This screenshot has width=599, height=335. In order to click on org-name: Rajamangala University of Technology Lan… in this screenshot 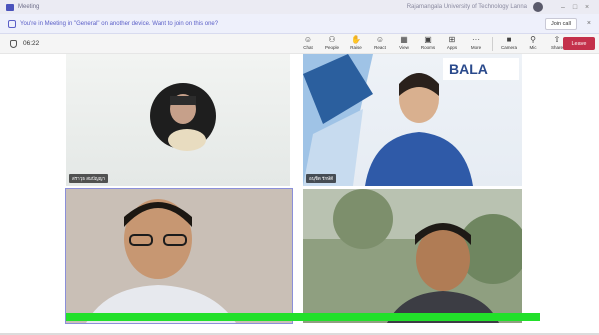, I will do `click(466, 7)`.